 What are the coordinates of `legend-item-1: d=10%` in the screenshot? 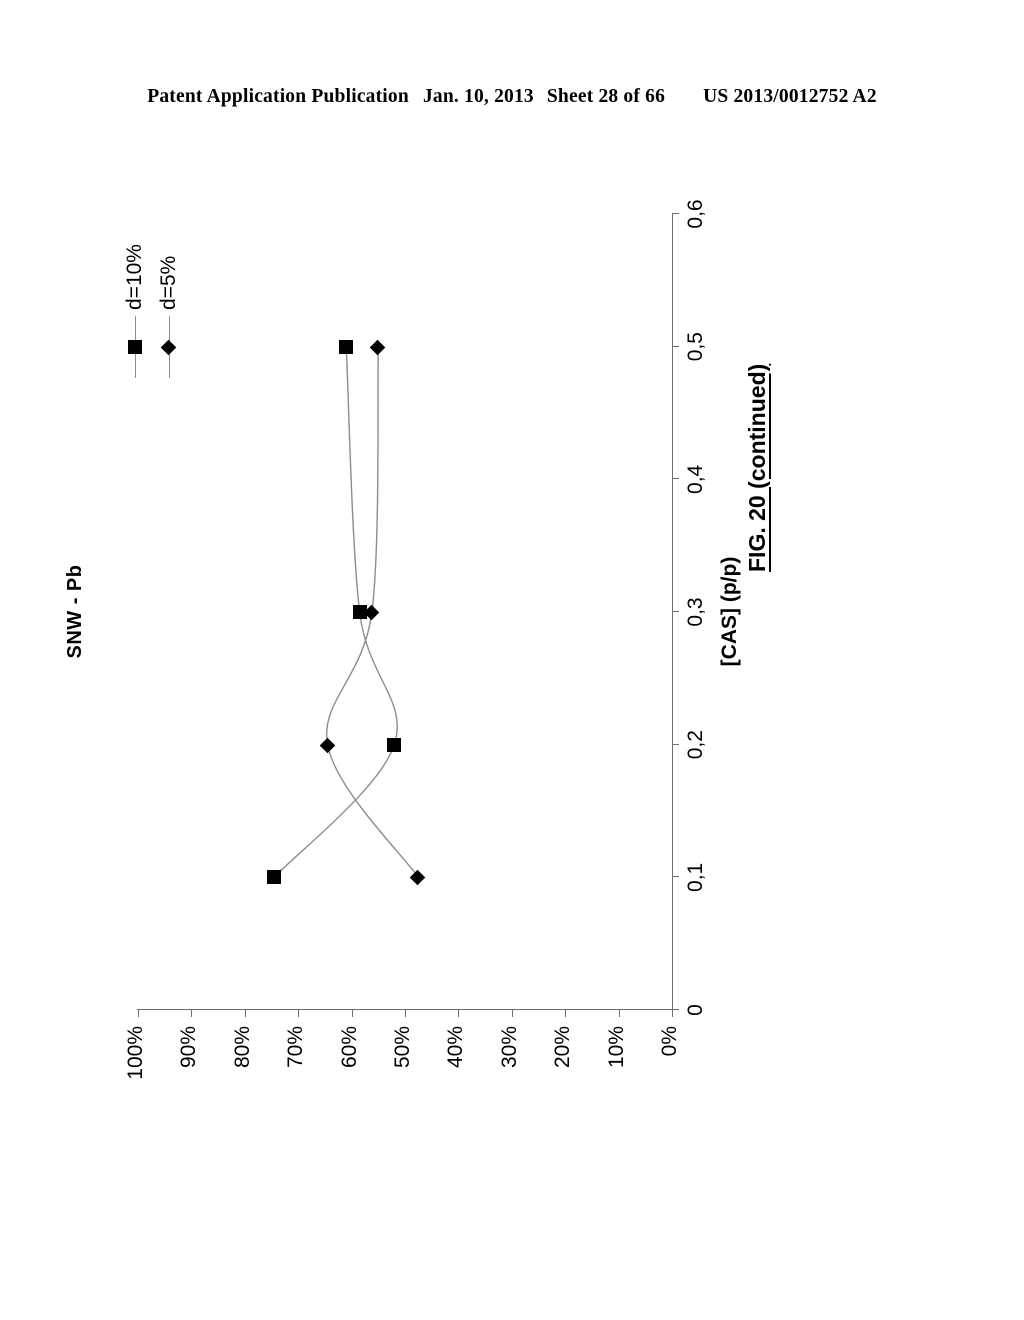 It's located at (135, 283).